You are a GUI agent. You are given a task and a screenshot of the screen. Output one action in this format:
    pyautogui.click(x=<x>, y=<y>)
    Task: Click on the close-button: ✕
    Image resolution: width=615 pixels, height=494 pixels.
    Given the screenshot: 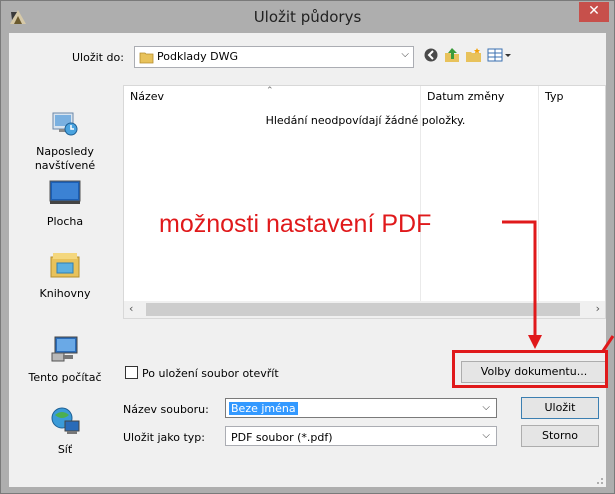 What is the action you would take?
    pyautogui.click(x=594, y=12)
    